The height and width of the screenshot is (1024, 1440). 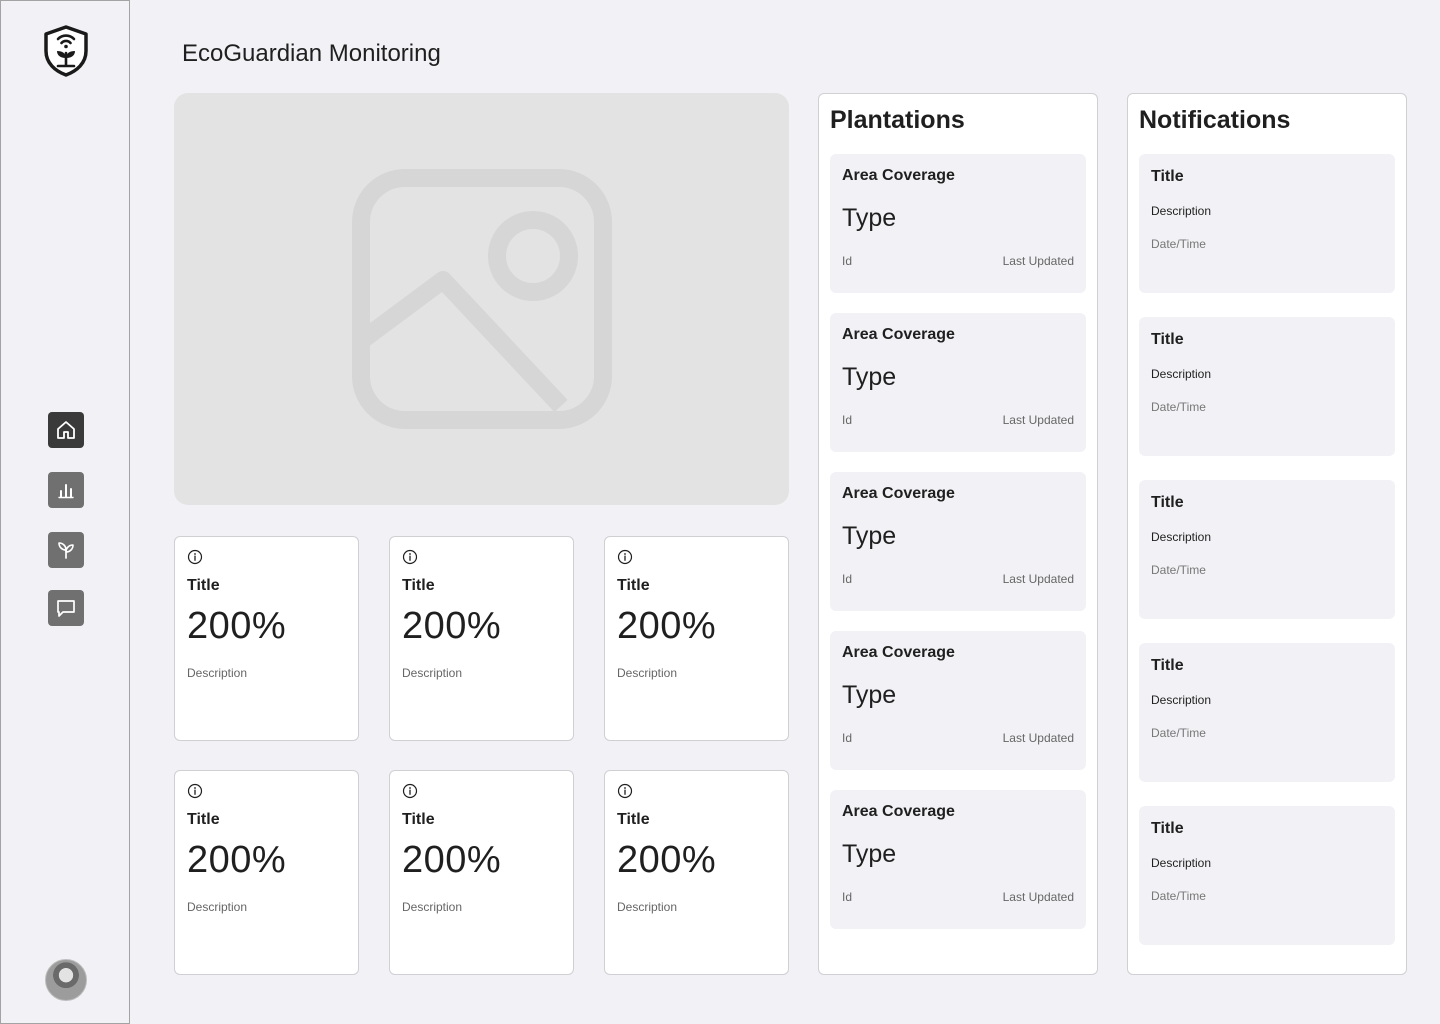 I want to click on nav-messages-button, so click(x=66, y=608).